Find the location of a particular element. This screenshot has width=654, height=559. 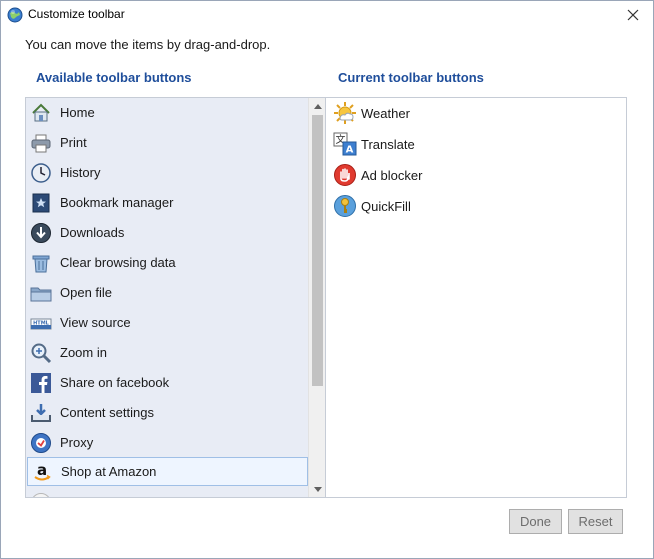

magnifier-icon is located at coordinates (41, 353).